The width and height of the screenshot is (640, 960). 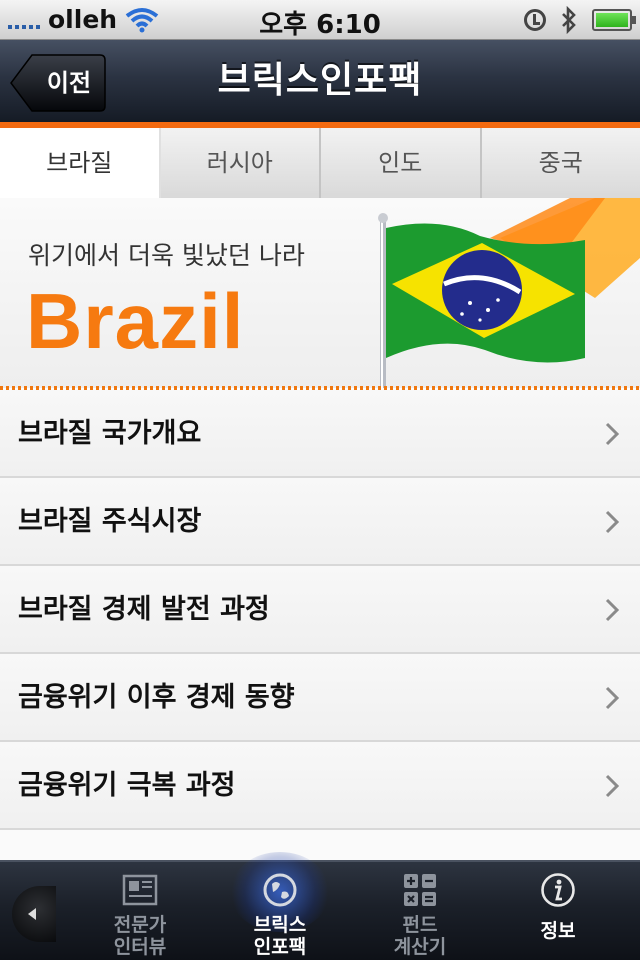 I want to click on drawer-toggle-button, so click(x=34, y=914).